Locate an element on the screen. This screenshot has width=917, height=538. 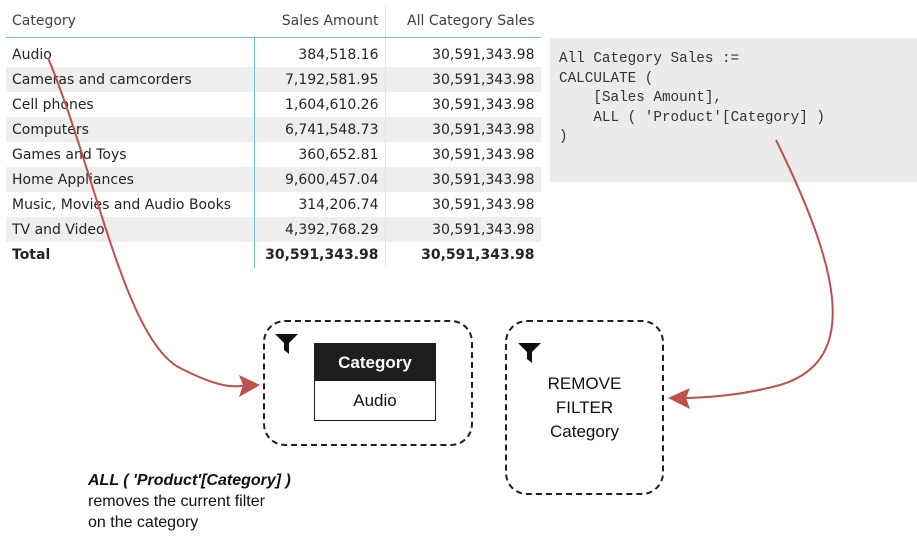
category-cell: TV and Video is located at coordinates (130, 229).